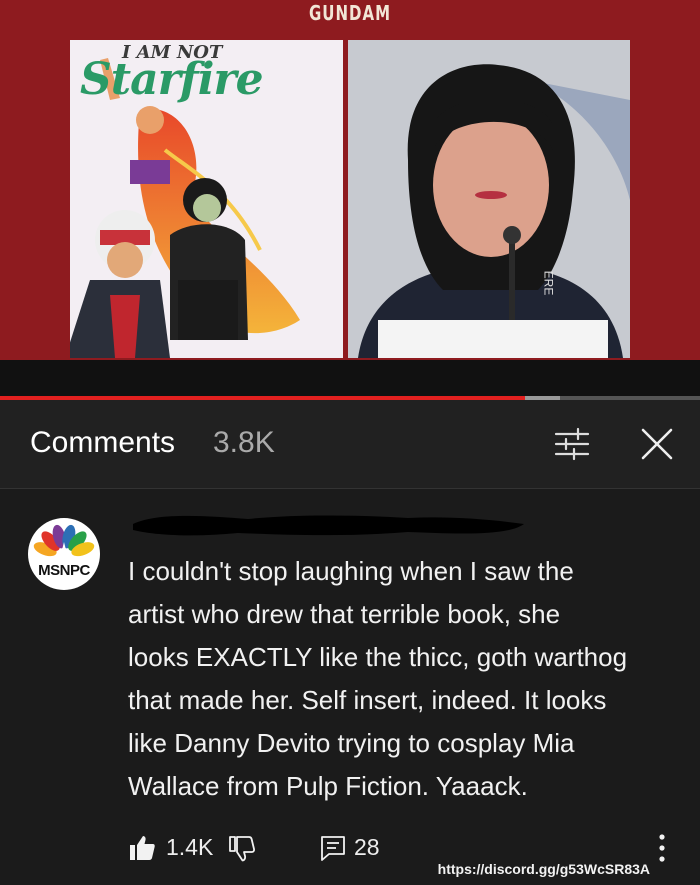 This screenshot has height=885, width=700. Describe the element at coordinates (350, 488) in the screenshot. I see `header-divider` at that location.